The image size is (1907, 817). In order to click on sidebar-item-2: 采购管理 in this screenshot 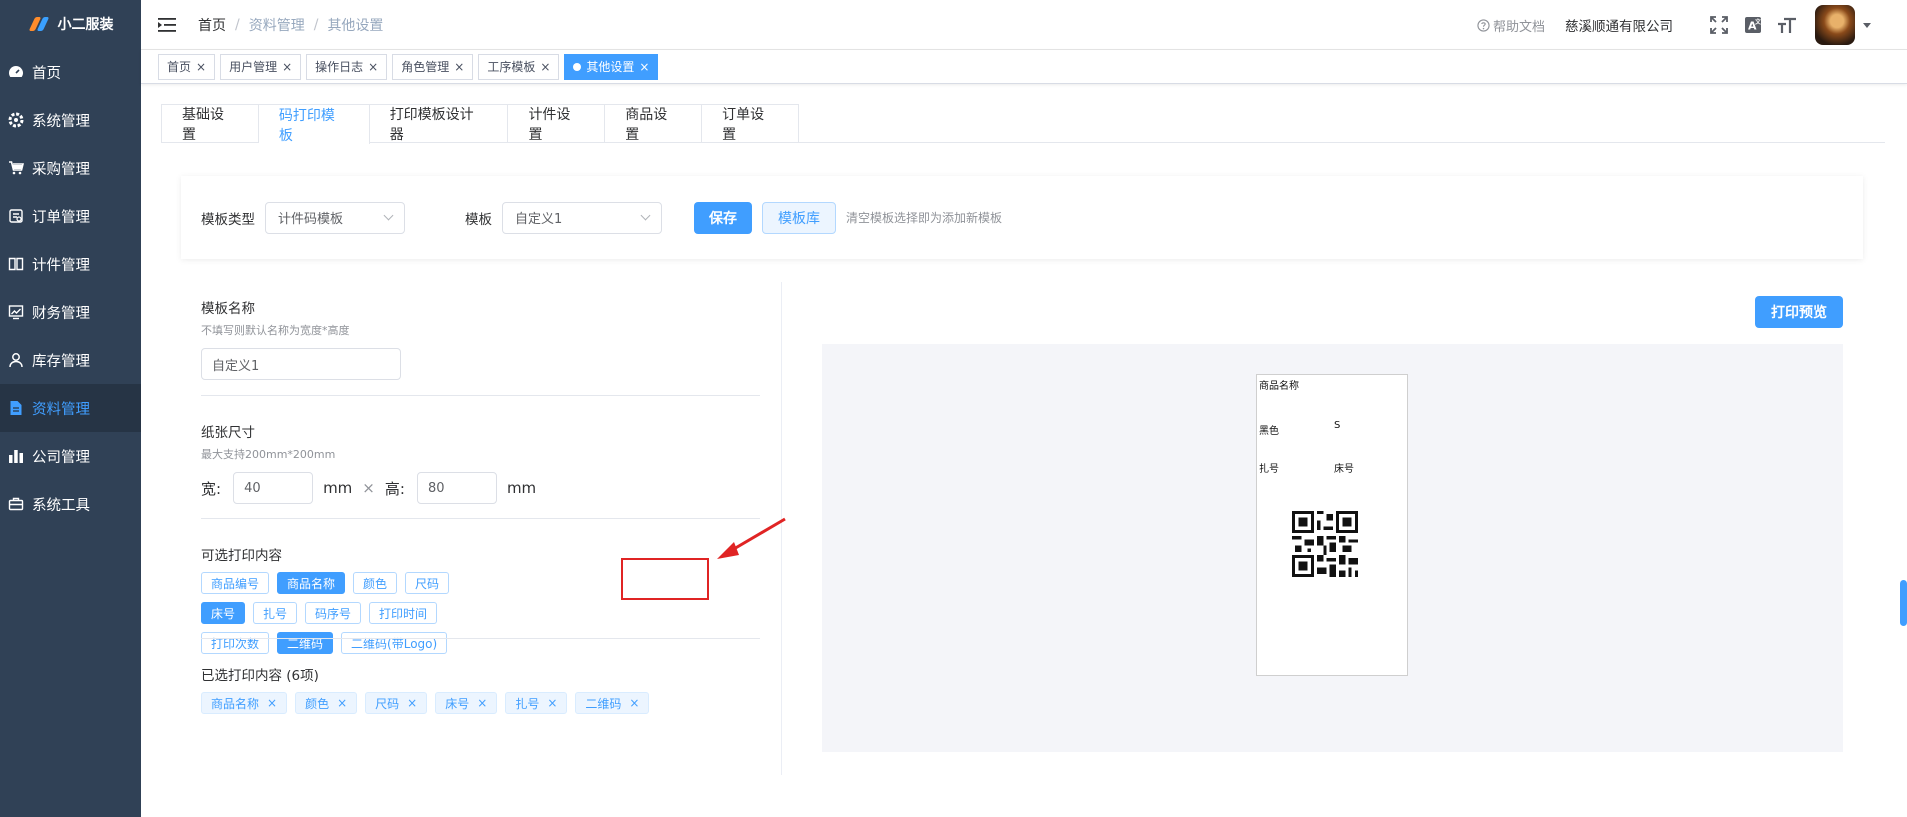, I will do `click(70, 168)`.